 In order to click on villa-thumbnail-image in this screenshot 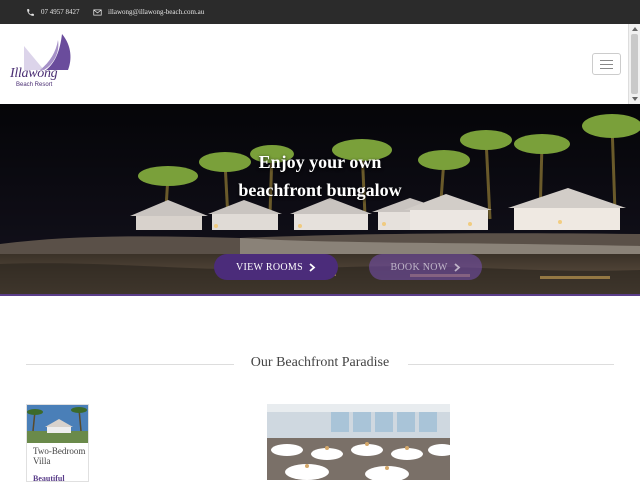, I will do `click(57, 424)`.